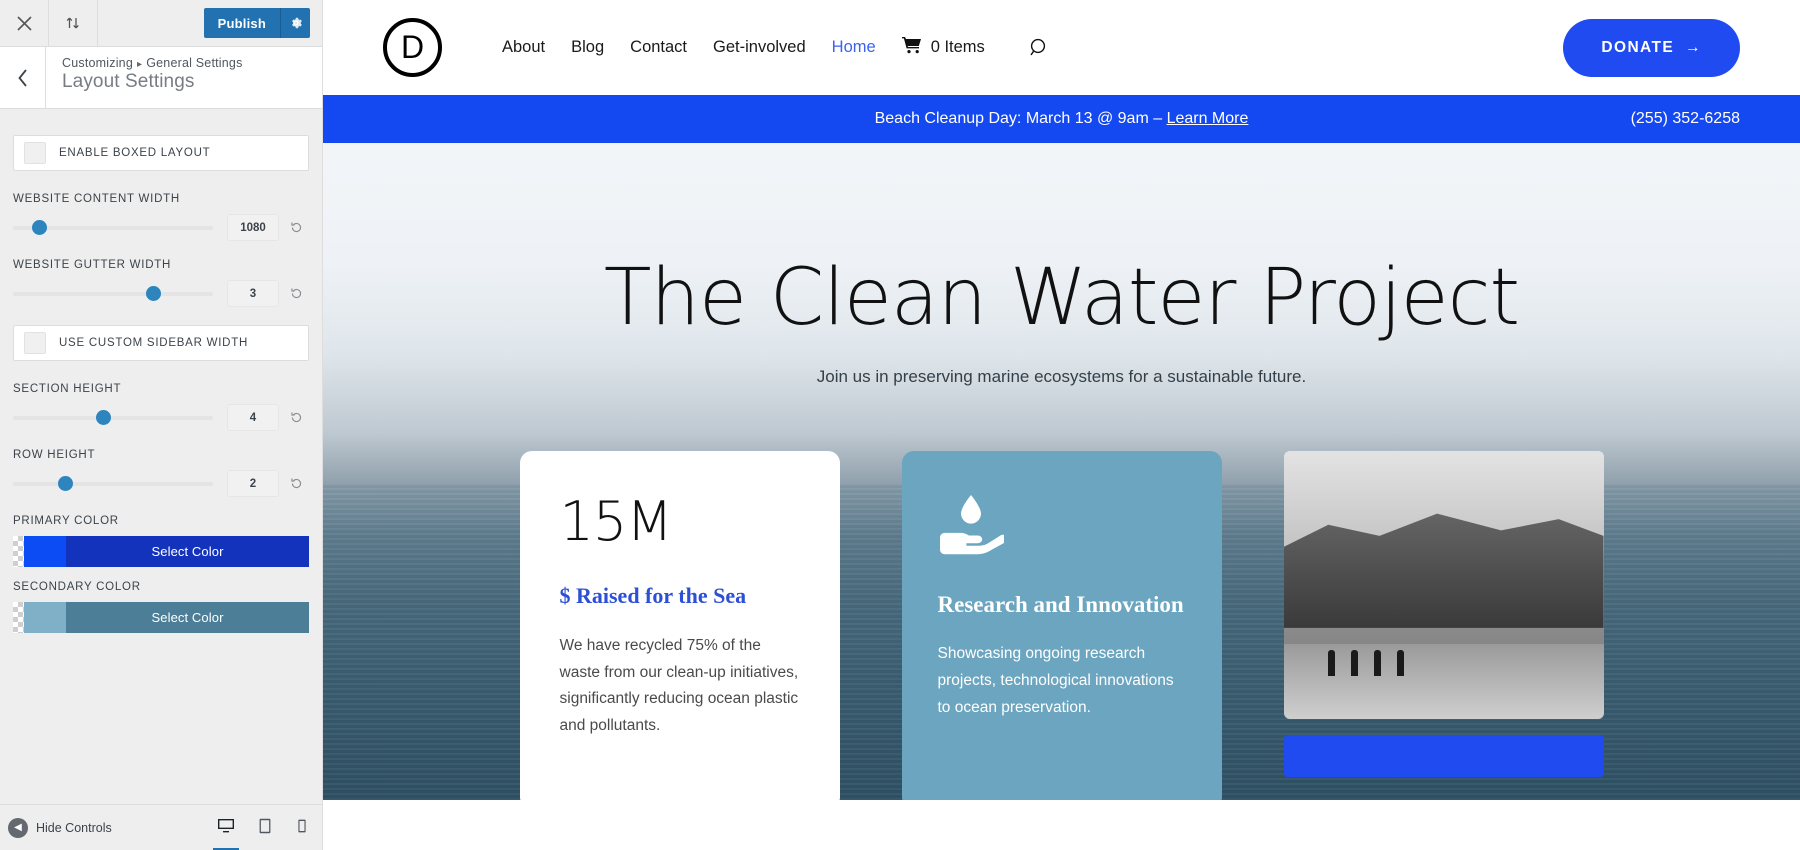  I want to click on nav-item-home: Home, so click(854, 47).